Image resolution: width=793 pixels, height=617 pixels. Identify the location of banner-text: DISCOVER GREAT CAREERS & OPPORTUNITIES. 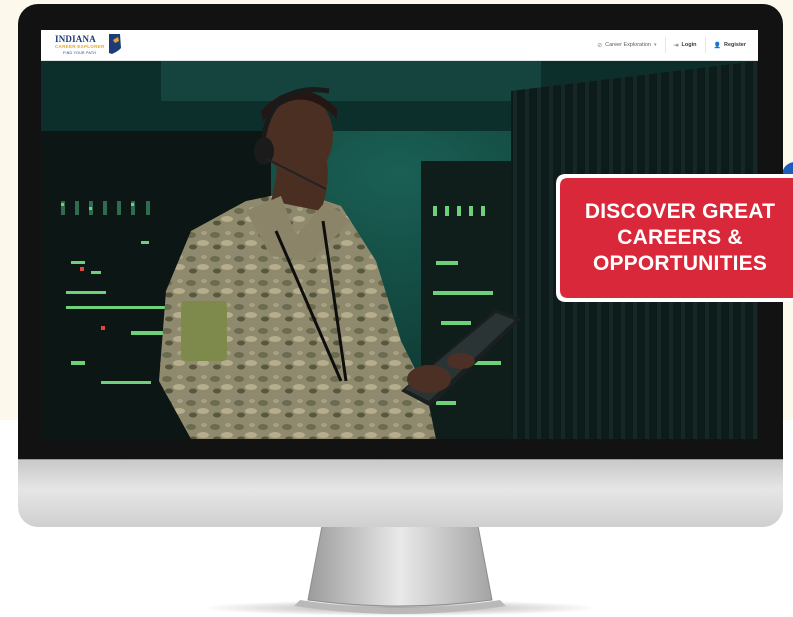
(673, 238).